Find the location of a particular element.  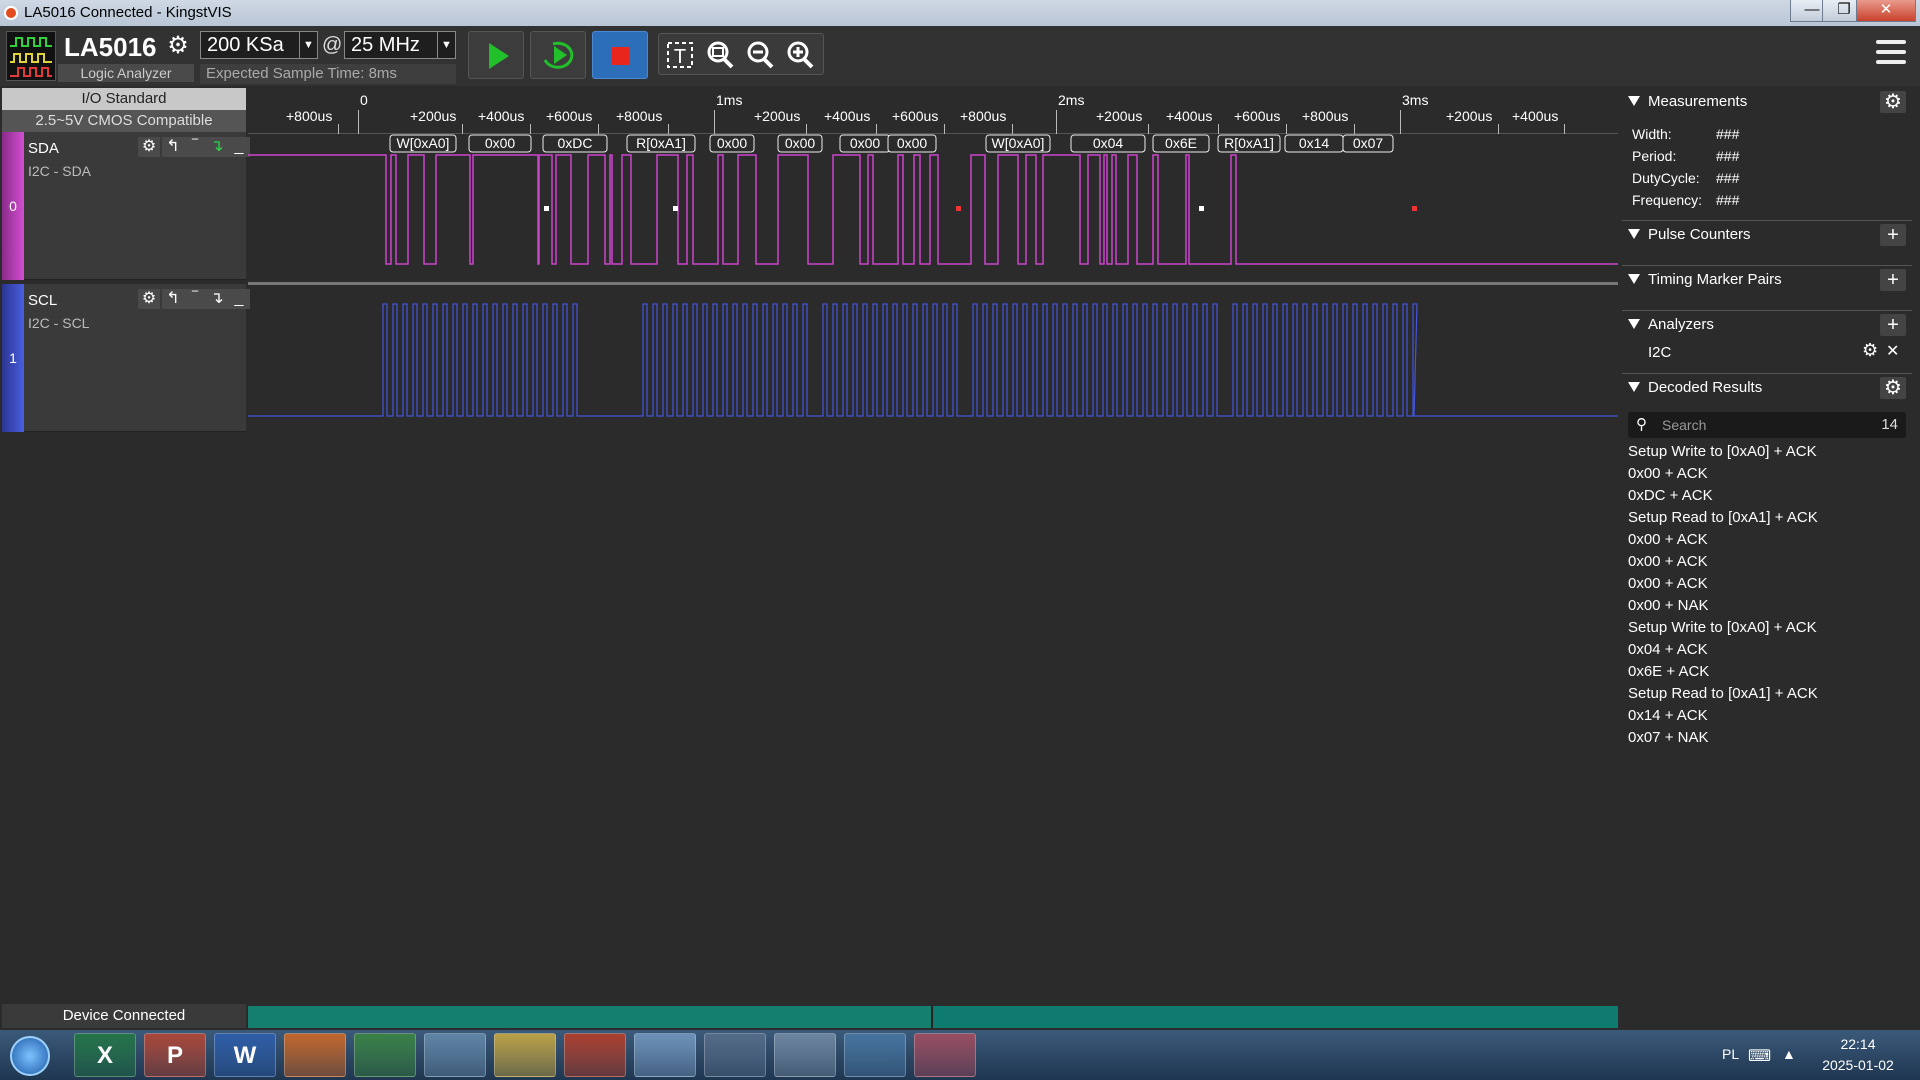

decoded-search-input: ⚲ Search 14 is located at coordinates (1767, 425).